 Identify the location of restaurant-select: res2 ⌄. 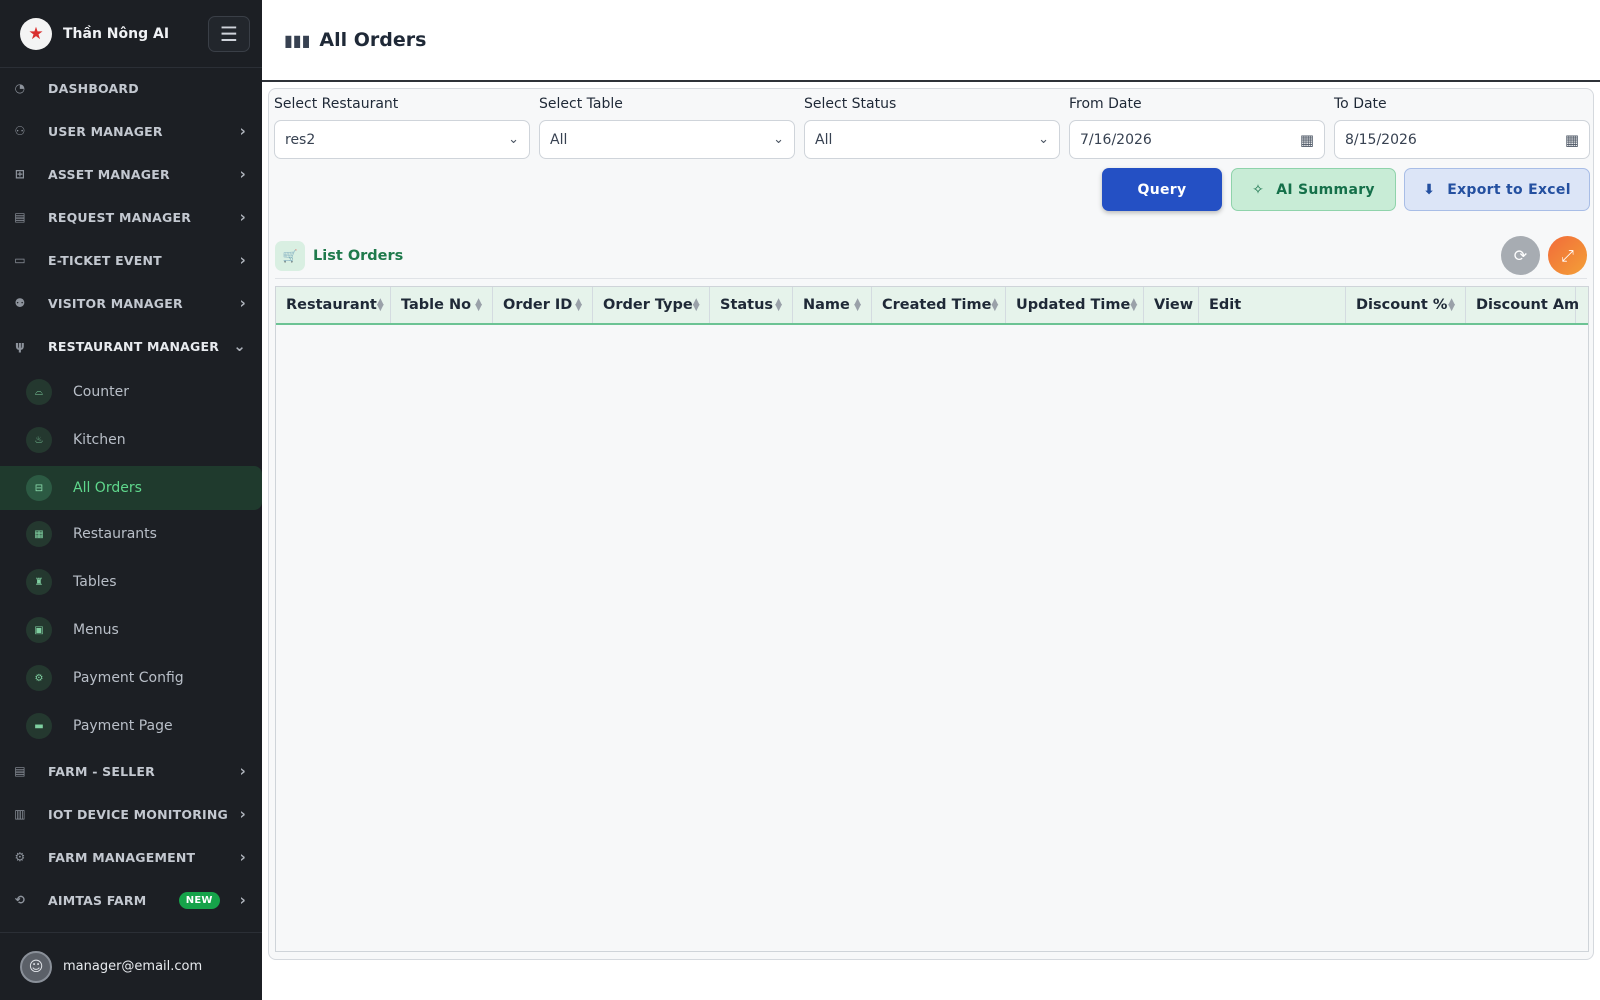
(402, 139).